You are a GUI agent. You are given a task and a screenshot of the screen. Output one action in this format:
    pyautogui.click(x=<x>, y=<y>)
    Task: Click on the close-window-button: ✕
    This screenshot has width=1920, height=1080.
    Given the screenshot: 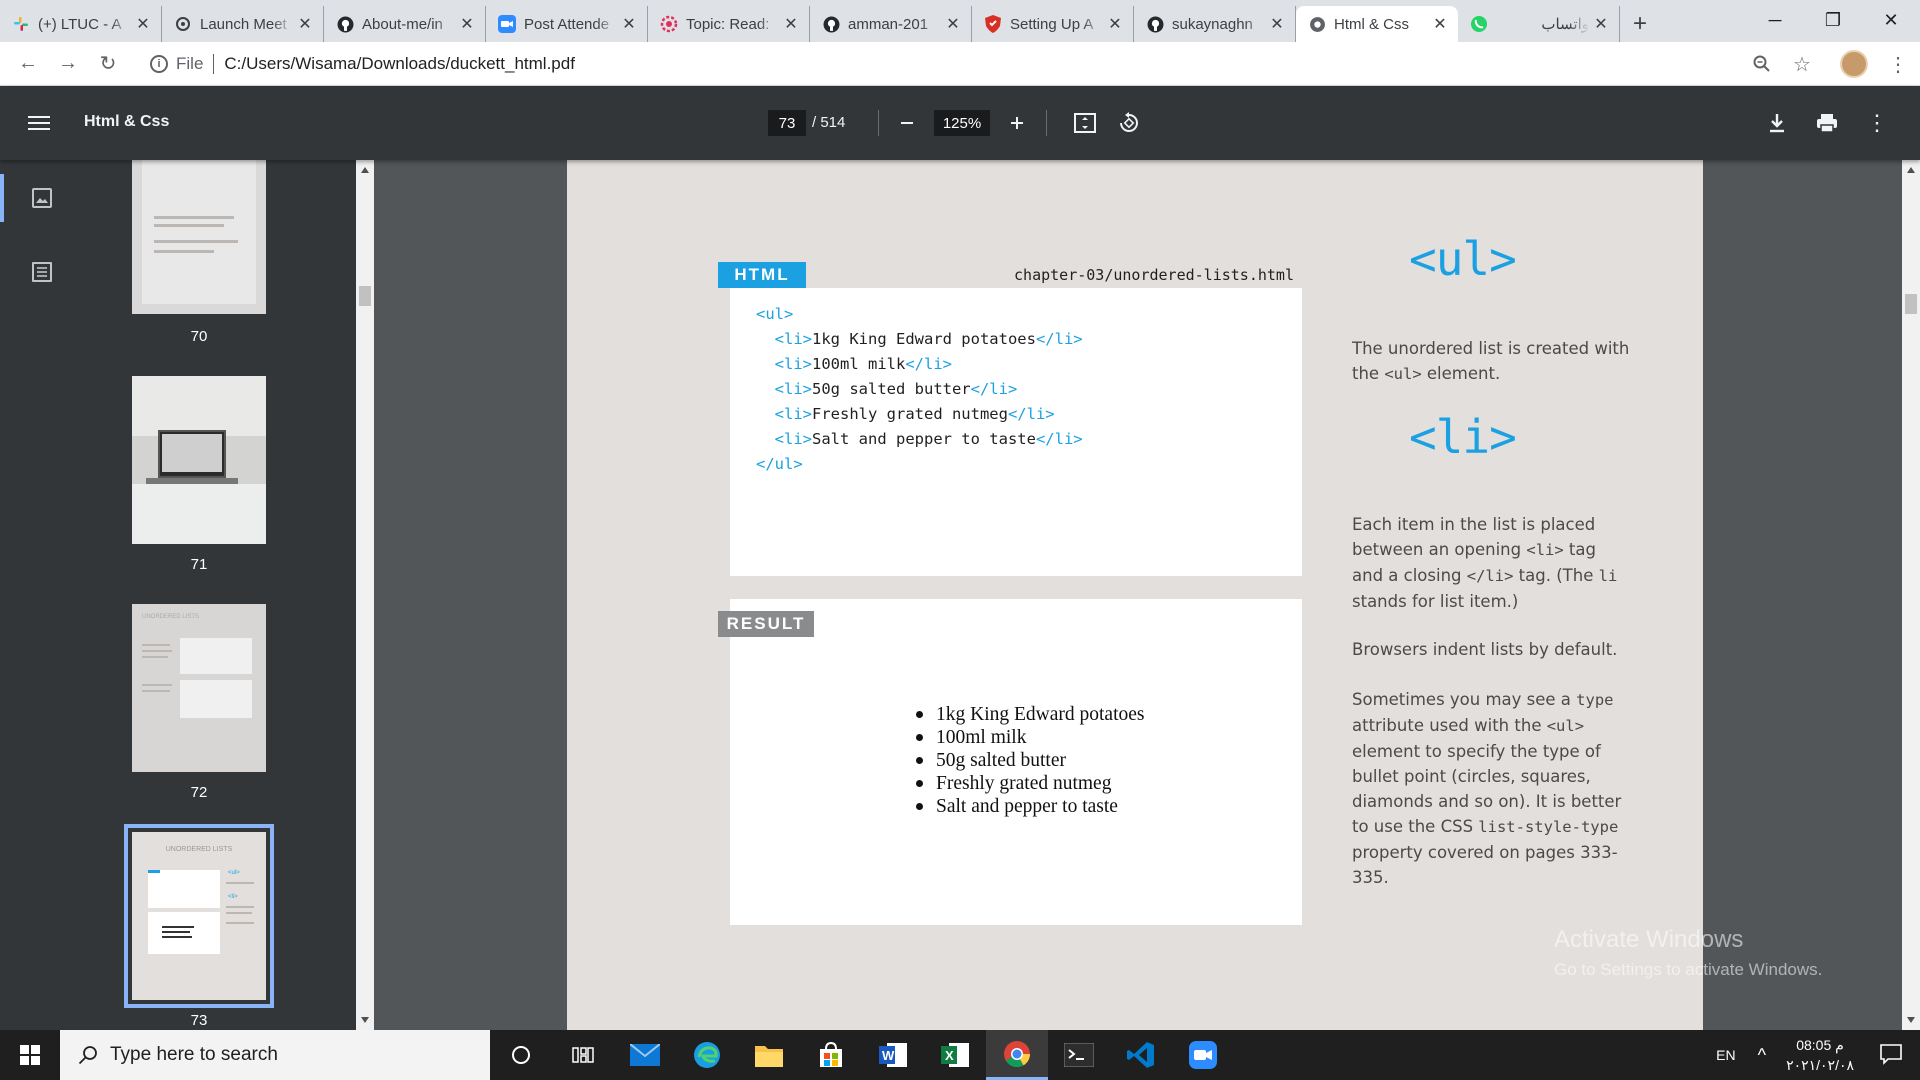 What is the action you would take?
    pyautogui.click(x=1891, y=20)
    